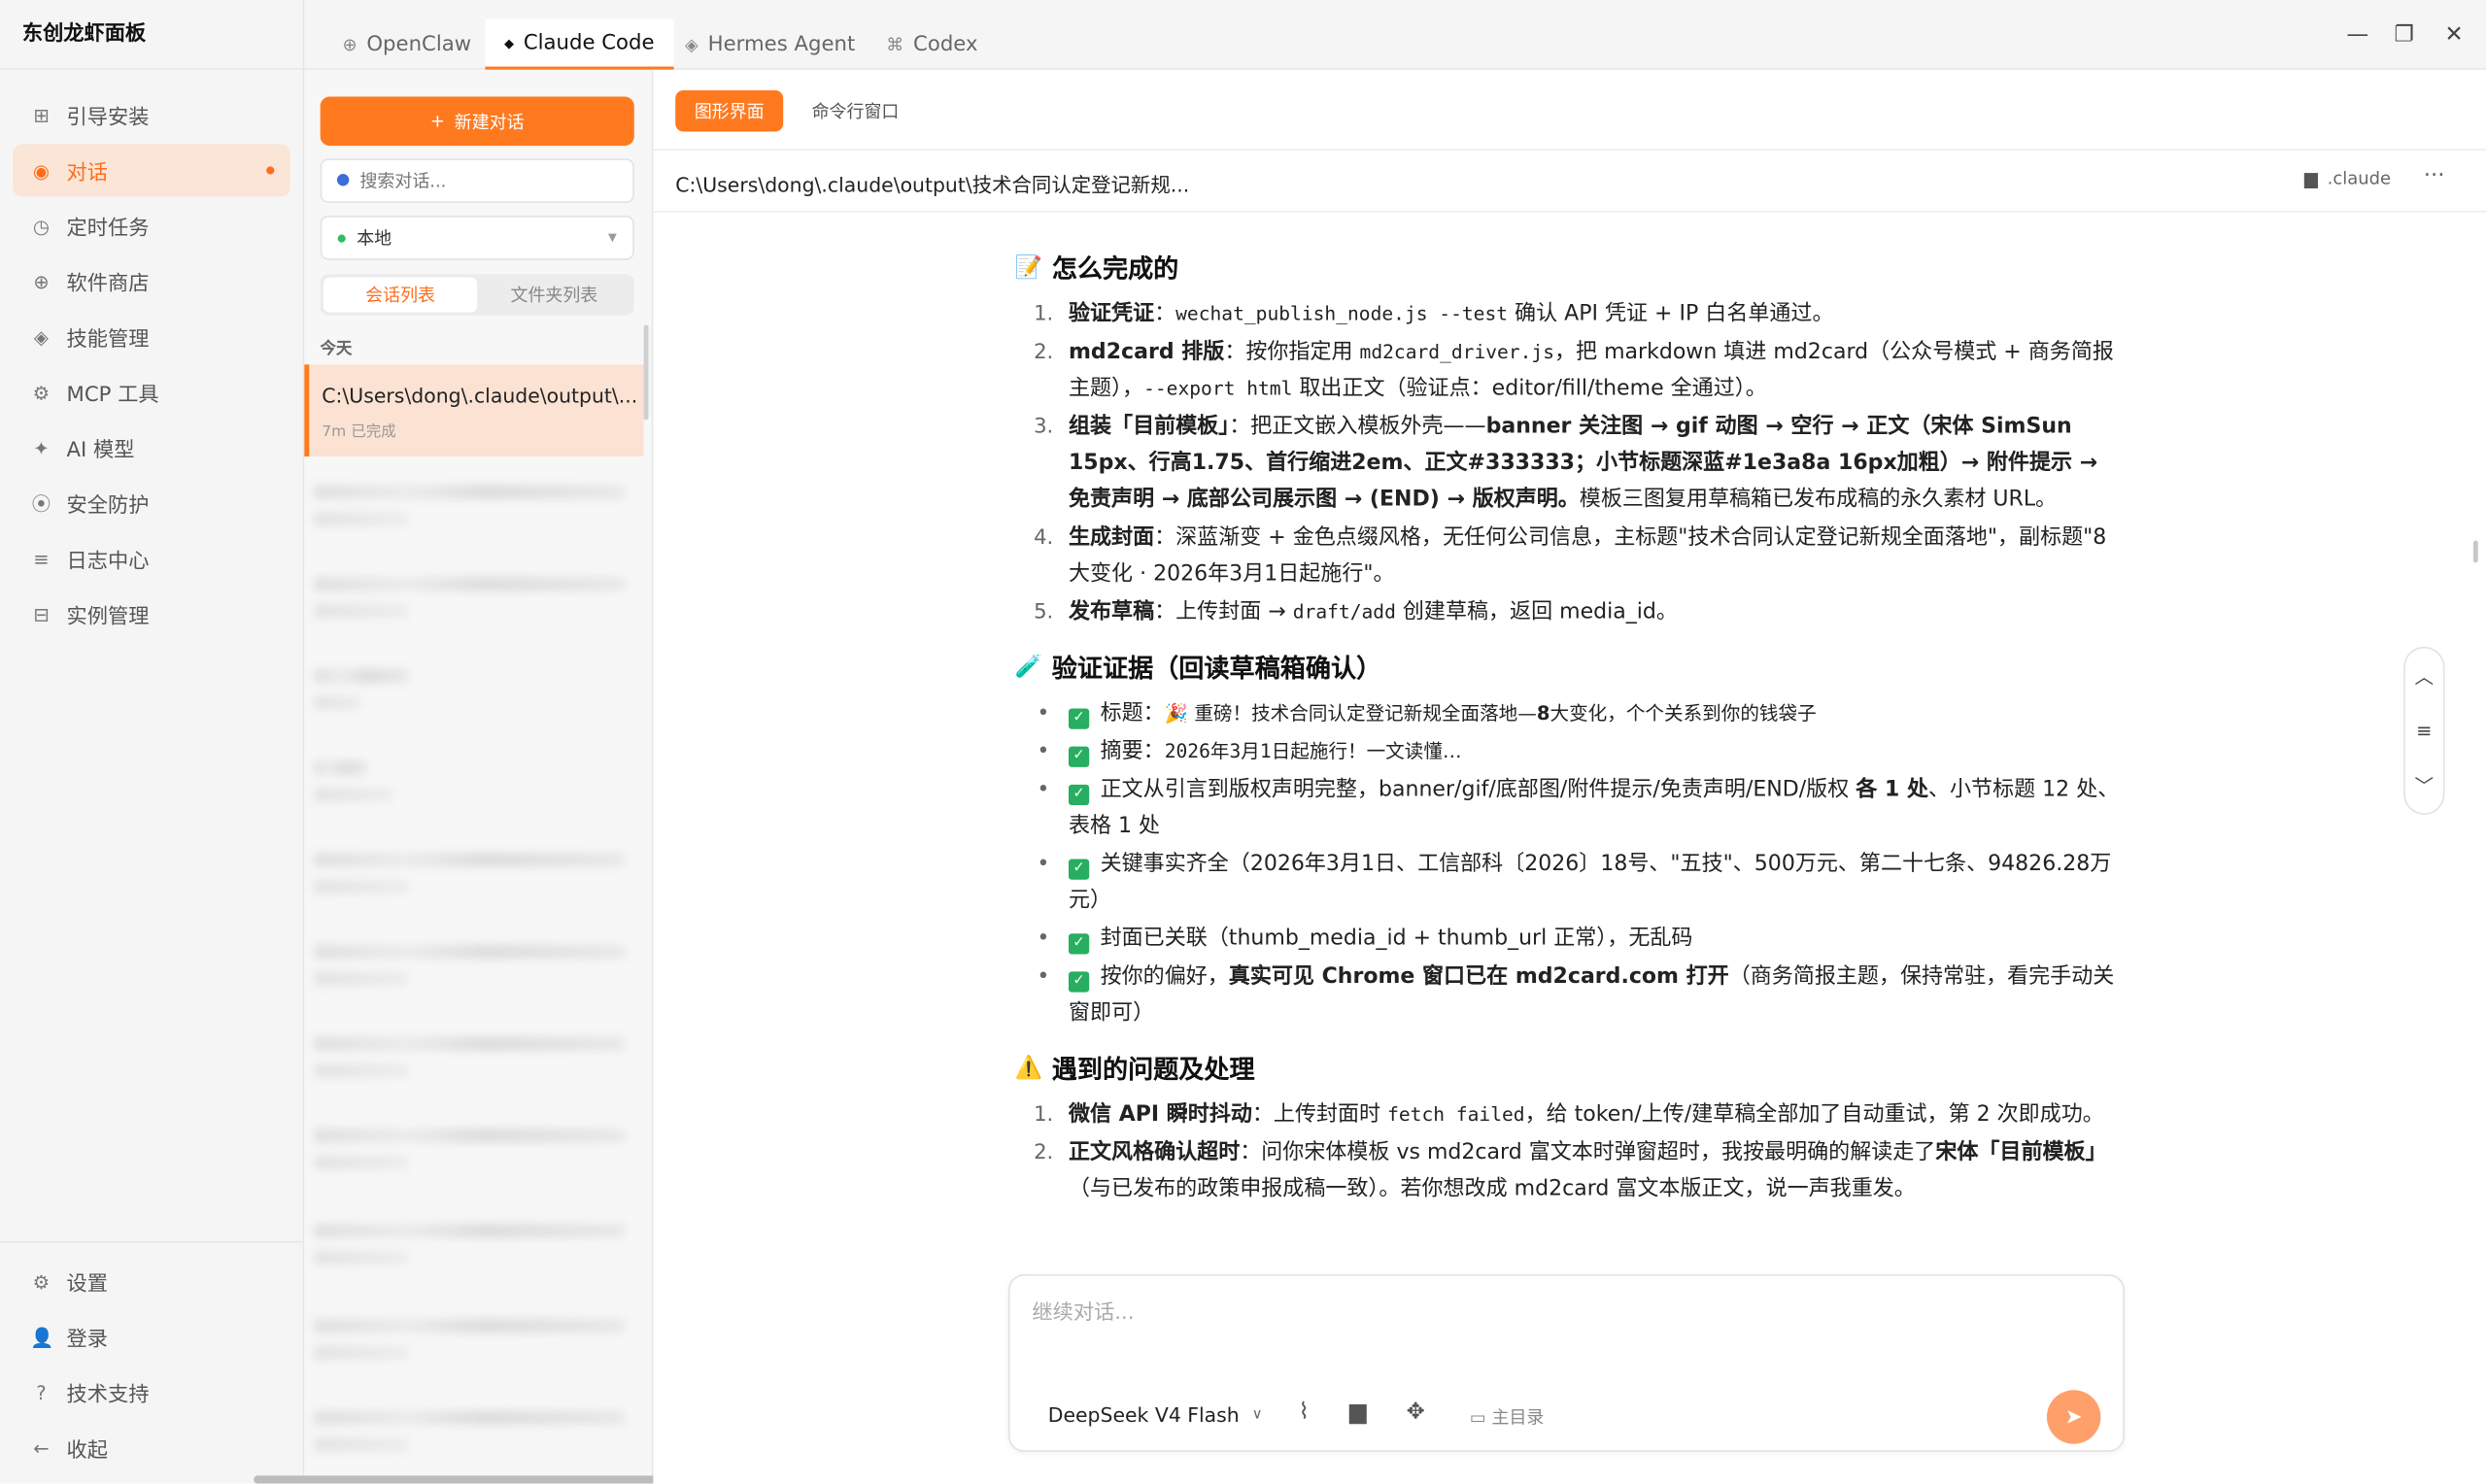 This screenshot has width=2486, height=1484. Describe the element at coordinates (151, 35) in the screenshot. I see `app-title: 东创龙虾面板` at that location.